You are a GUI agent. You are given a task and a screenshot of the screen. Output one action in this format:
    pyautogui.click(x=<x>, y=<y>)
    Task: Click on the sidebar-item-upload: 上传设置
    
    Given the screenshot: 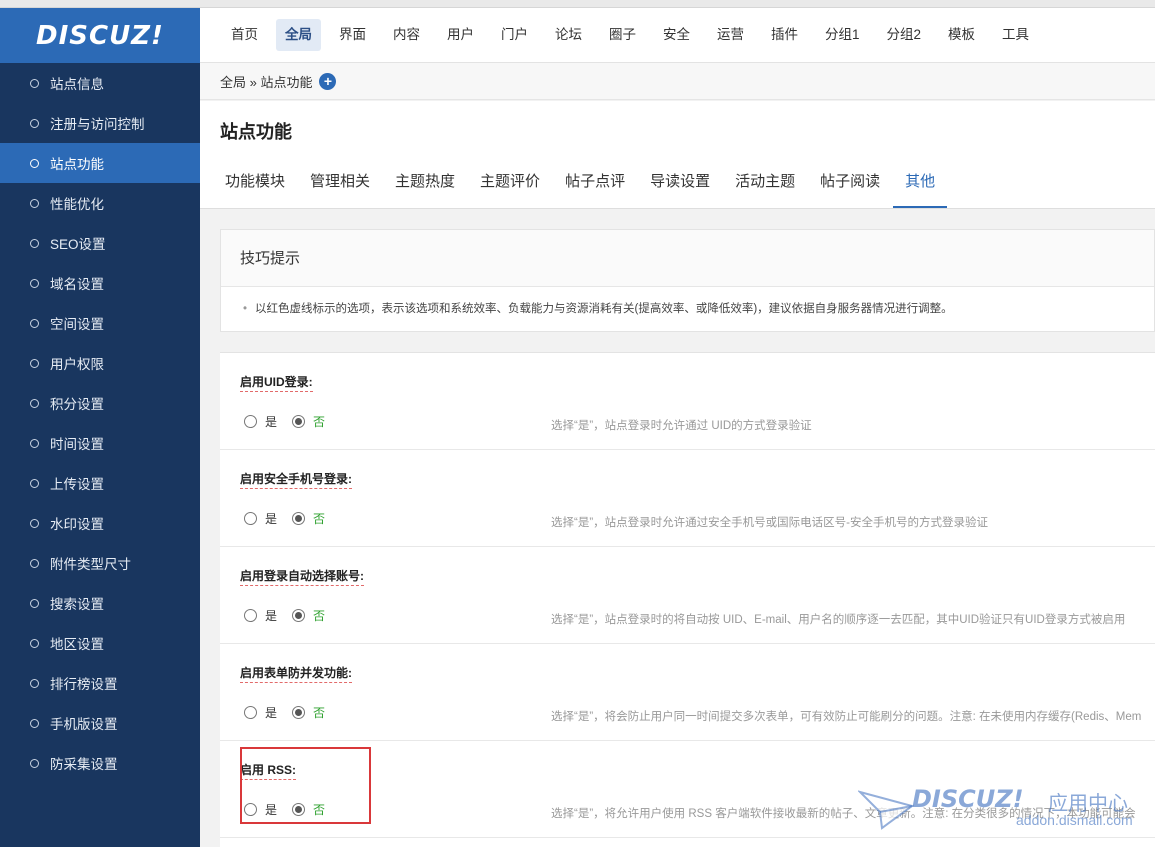 What is the action you would take?
    pyautogui.click(x=100, y=483)
    